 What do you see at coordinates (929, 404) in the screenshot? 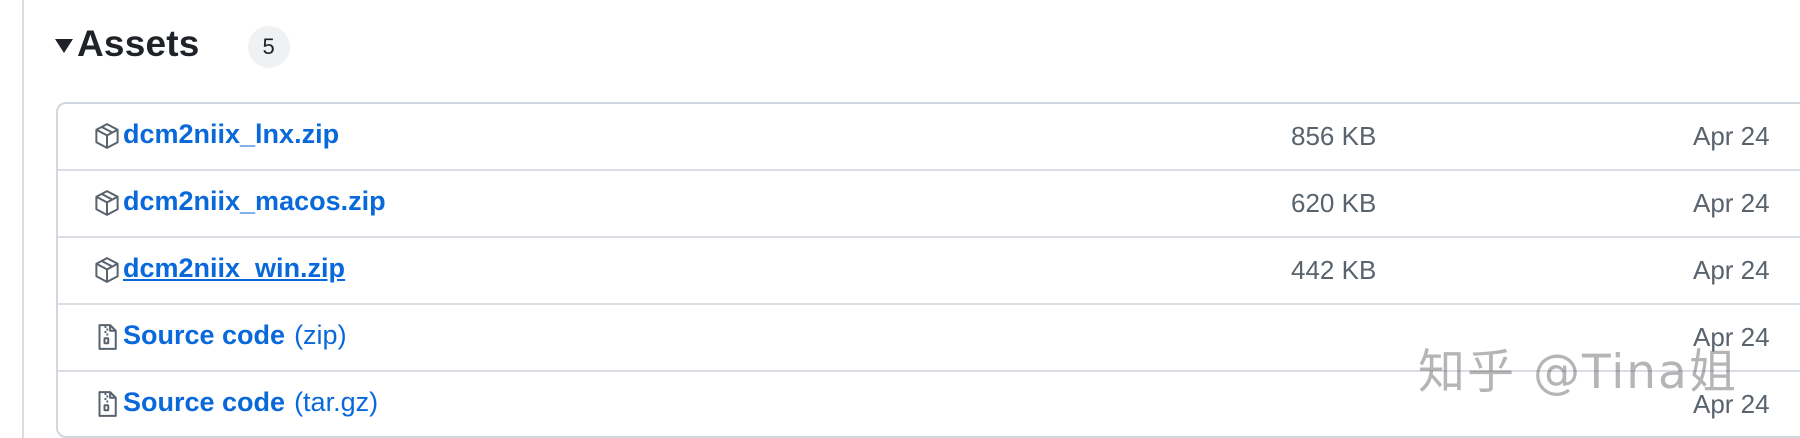
I see `asset-row: Source code (tar.gz) Apr 24` at bounding box center [929, 404].